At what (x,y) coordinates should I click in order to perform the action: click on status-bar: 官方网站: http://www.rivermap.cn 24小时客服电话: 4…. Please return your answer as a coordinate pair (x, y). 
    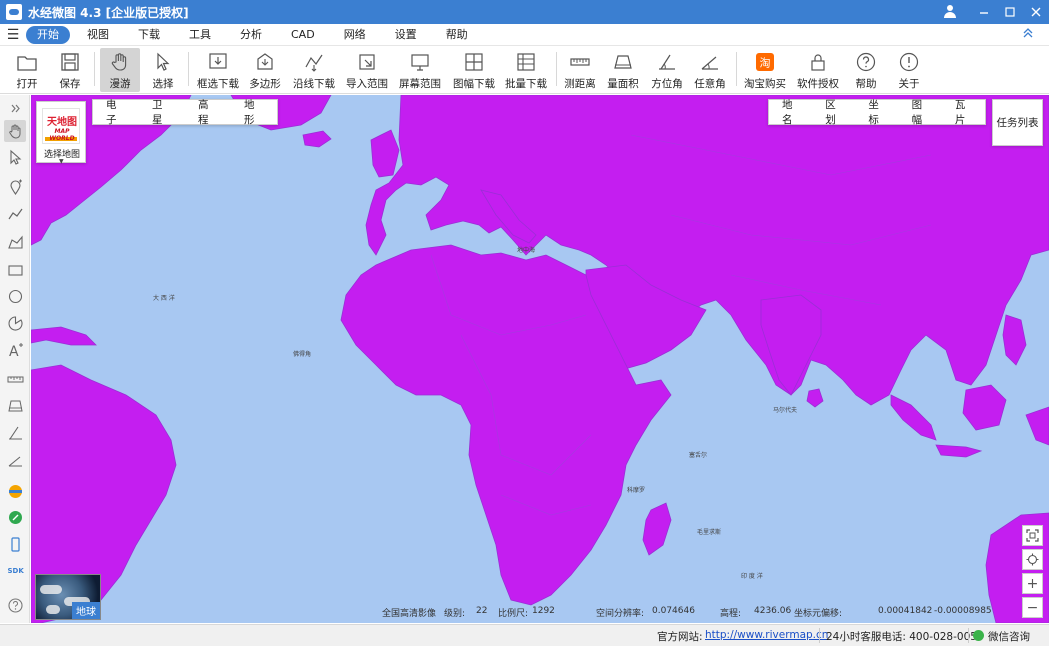
    Looking at the image, I should click on (524, 635).